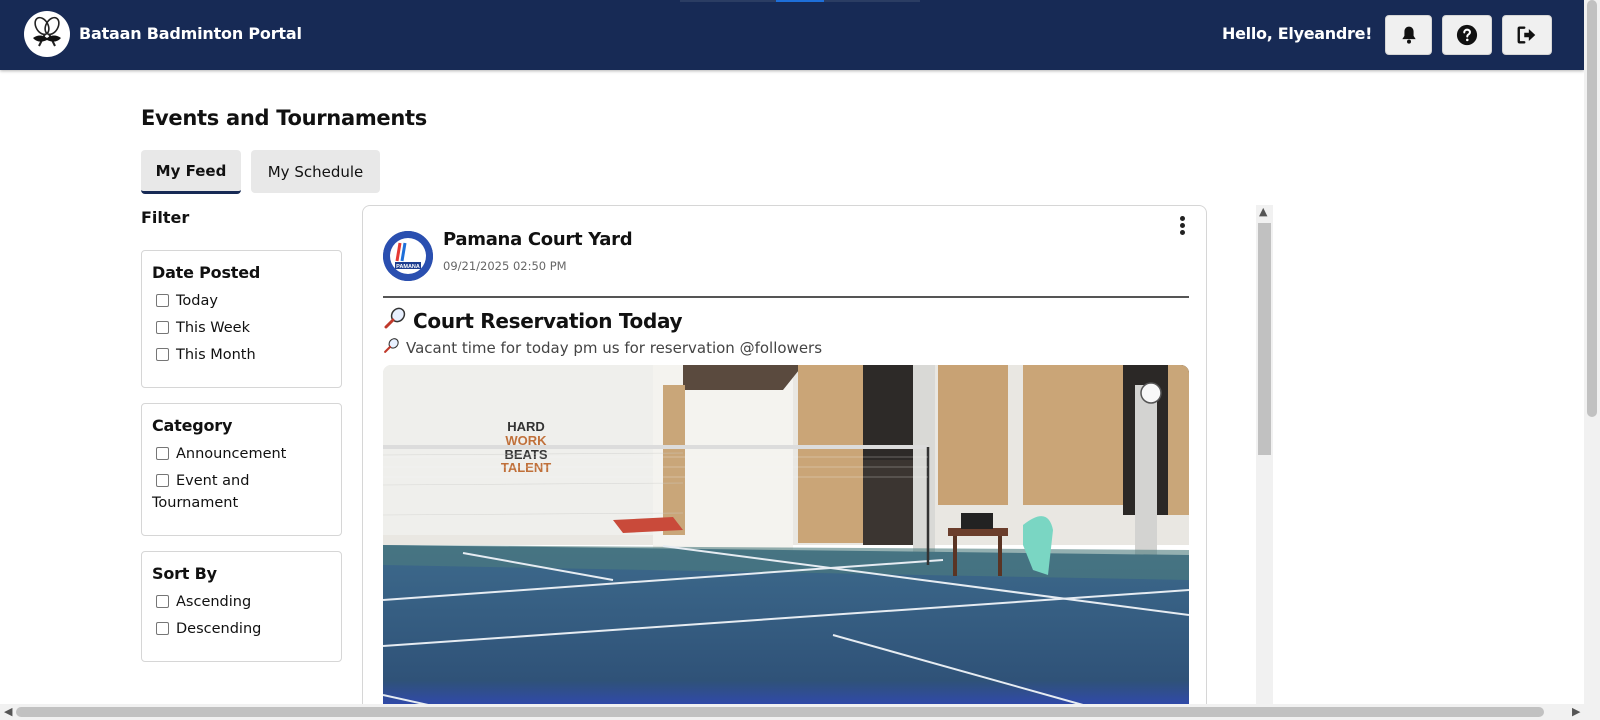 This screenshot has width=1600, height=720. What do you see at coordinates (190, 33) in the screenshot?
I see `brand-title: Bataan Badminton Portal` at bounding box center [190, 33].